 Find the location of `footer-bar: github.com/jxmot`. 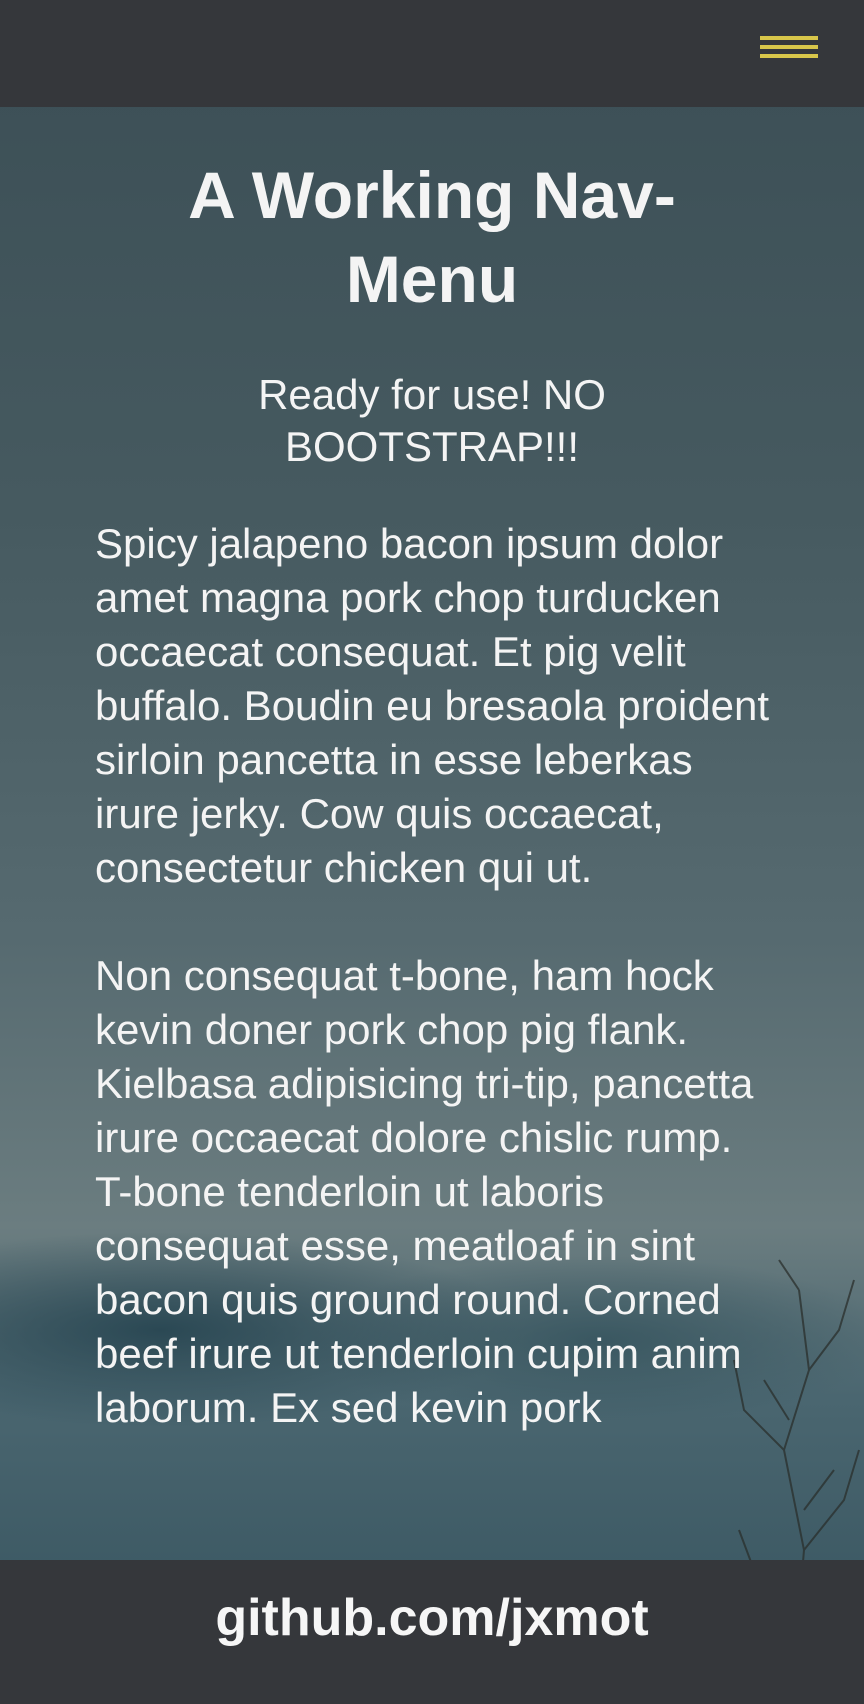

footer-bar: github.com/jxmot is located at coordinates (432, 1632).